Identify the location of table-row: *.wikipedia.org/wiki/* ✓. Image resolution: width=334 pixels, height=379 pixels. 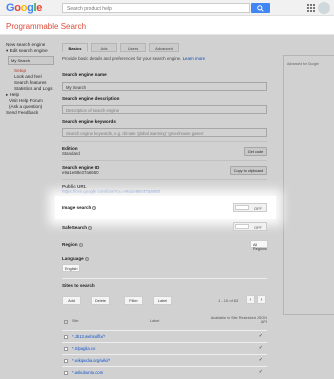
(164, 360).